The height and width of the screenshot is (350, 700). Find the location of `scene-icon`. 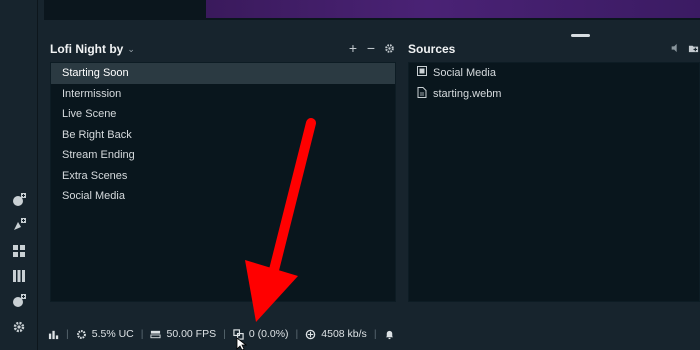

scene-icon is located at coordinates (422, 73).